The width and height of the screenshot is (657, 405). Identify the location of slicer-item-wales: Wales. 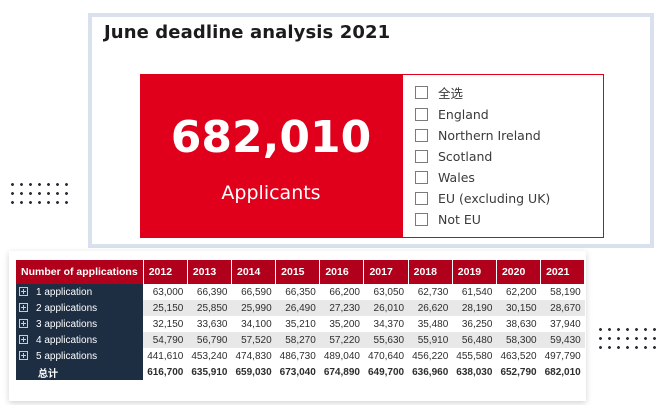
(445, 177).